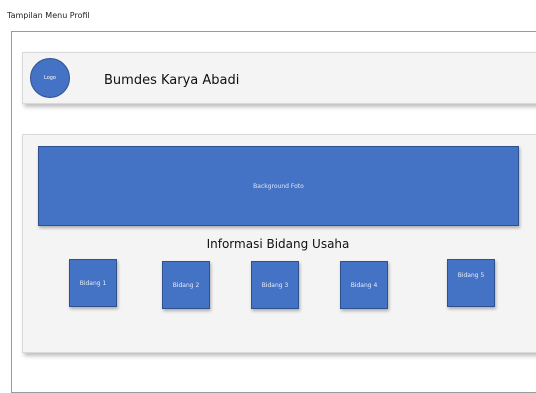  What do you see at coordinates (471, 283) in the screenshot?
I see `bidang-usaha-5-tile: Bidang 5` at bounding box center [471, 283].